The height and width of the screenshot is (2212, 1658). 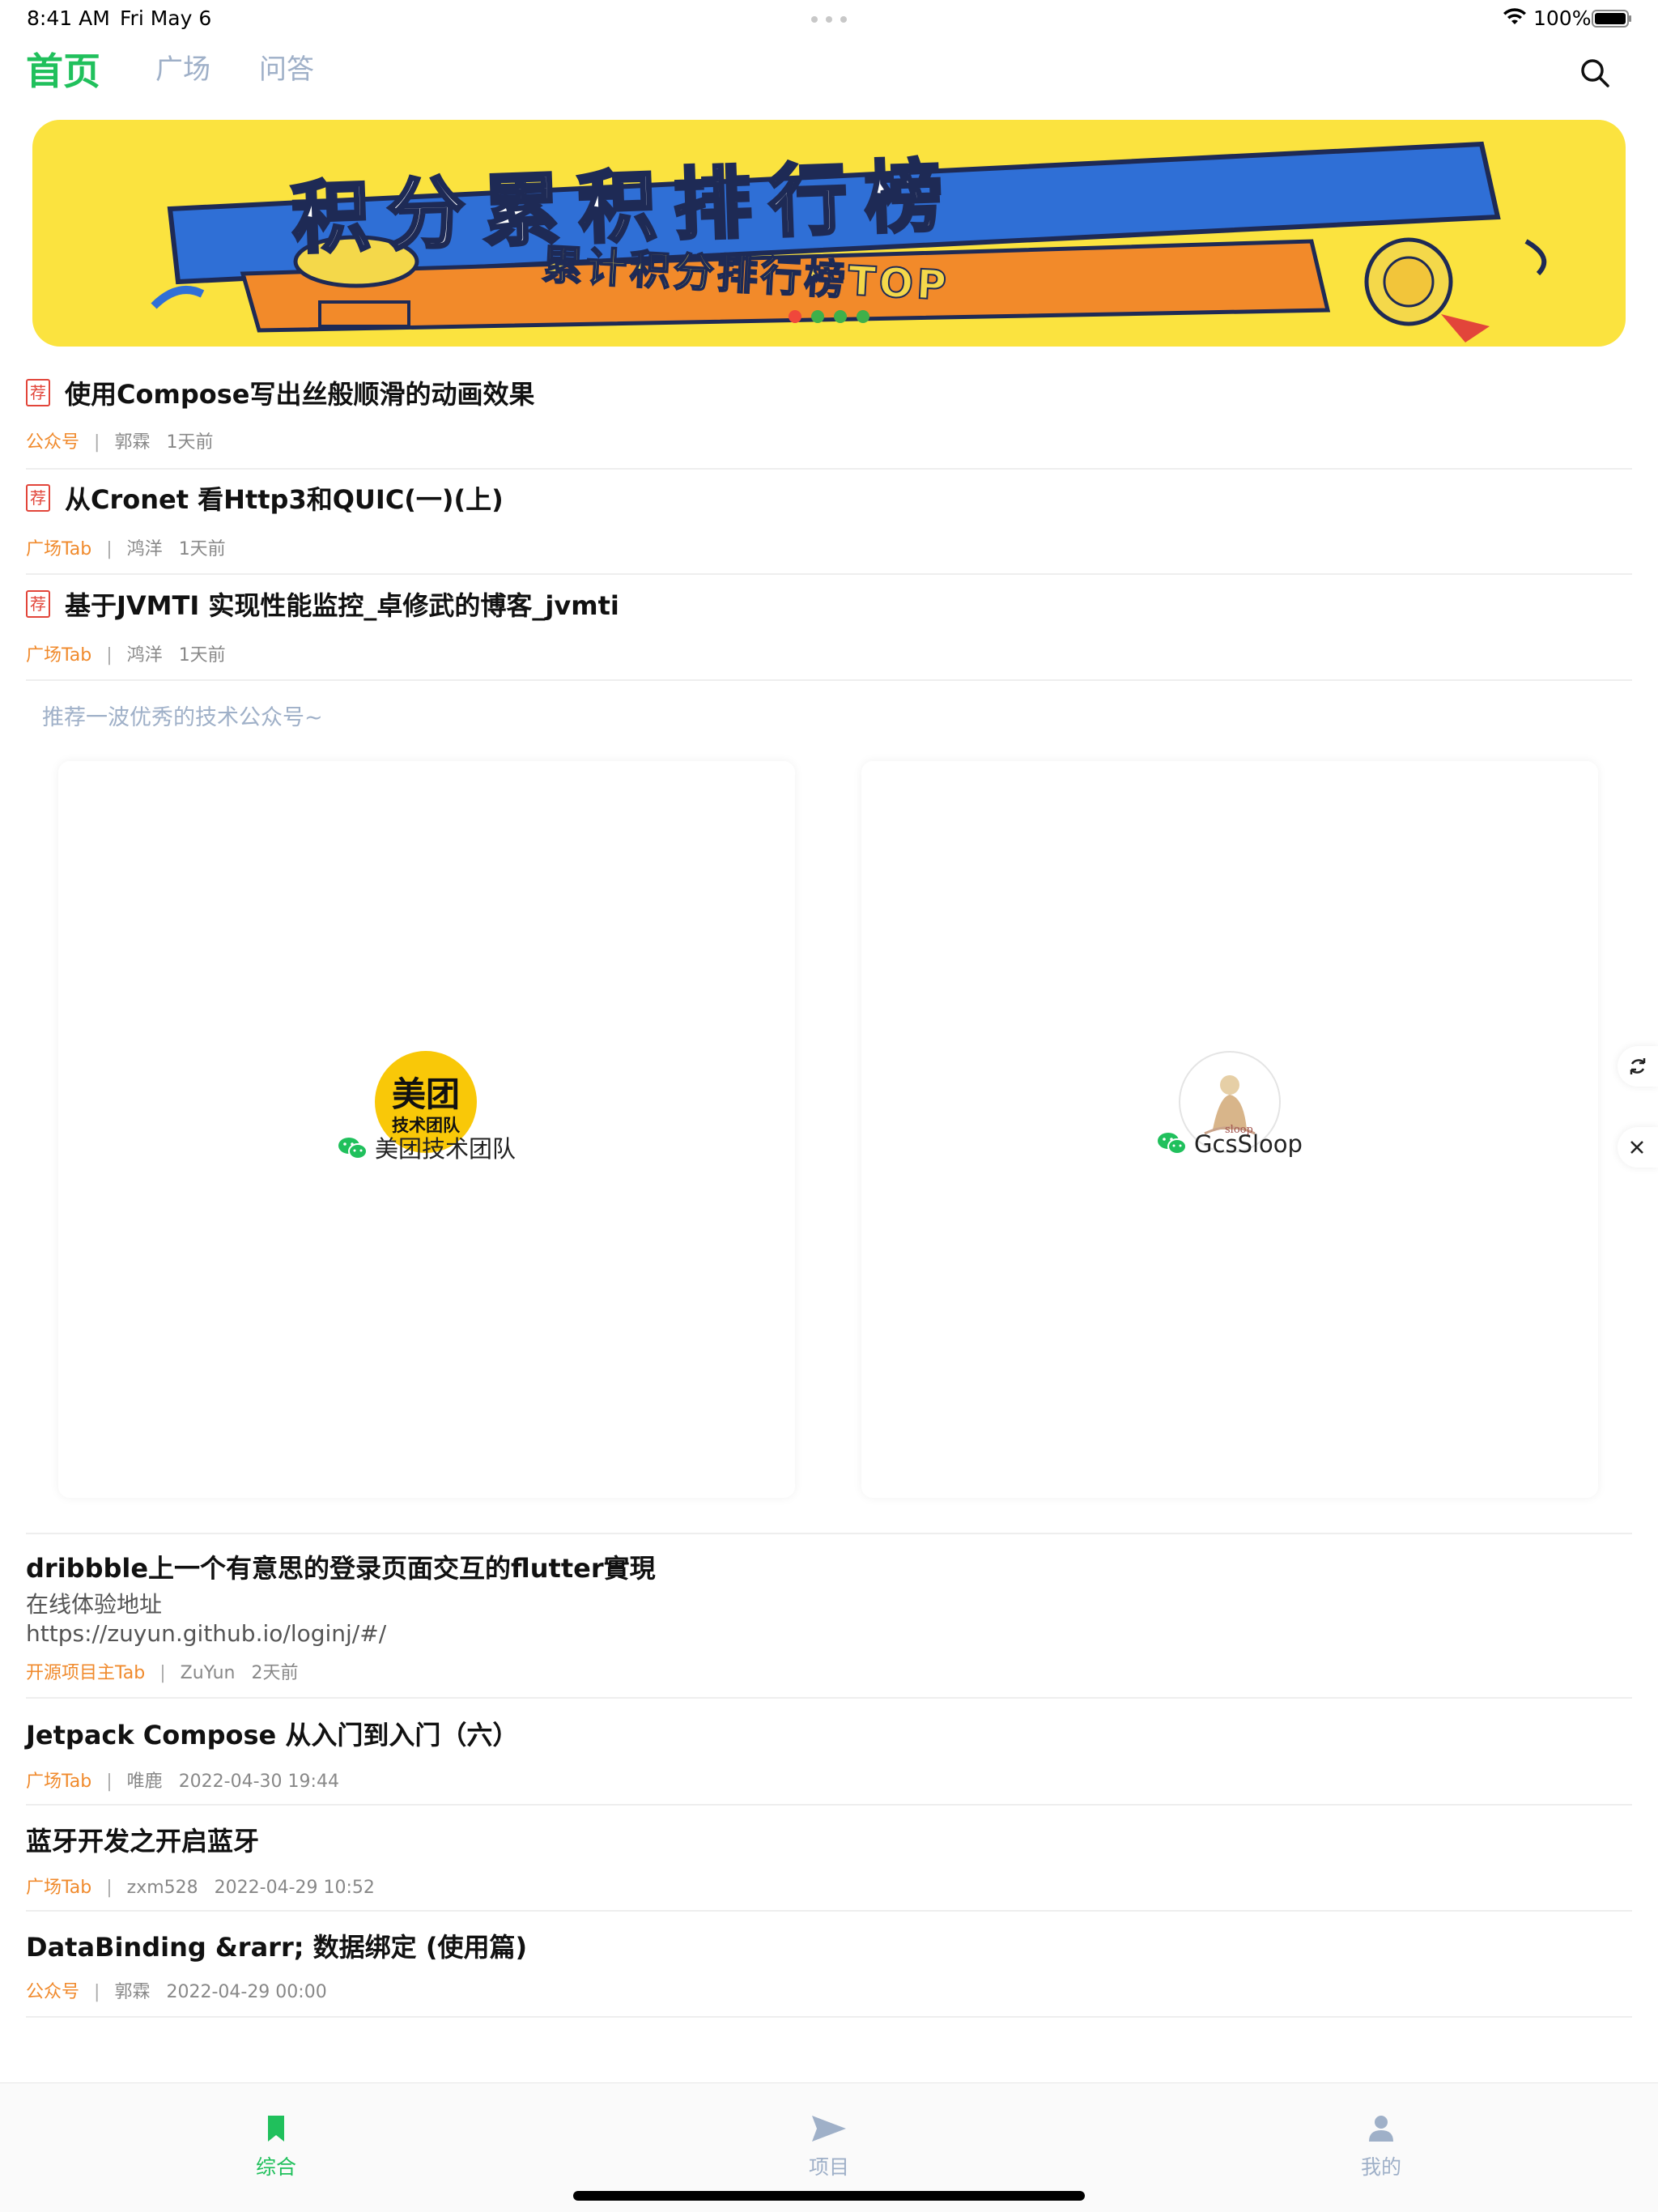 I want to click on account-name: 美团技术团队, so click(x=445, y=1149).